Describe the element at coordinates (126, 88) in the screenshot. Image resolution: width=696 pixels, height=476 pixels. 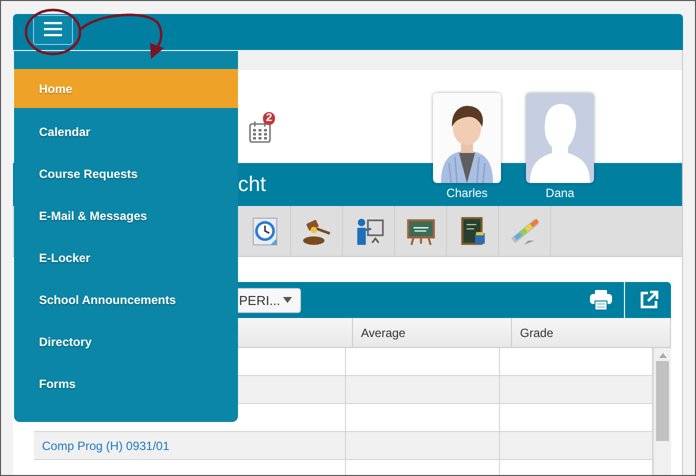
I see `menu-item: Home` at that location.